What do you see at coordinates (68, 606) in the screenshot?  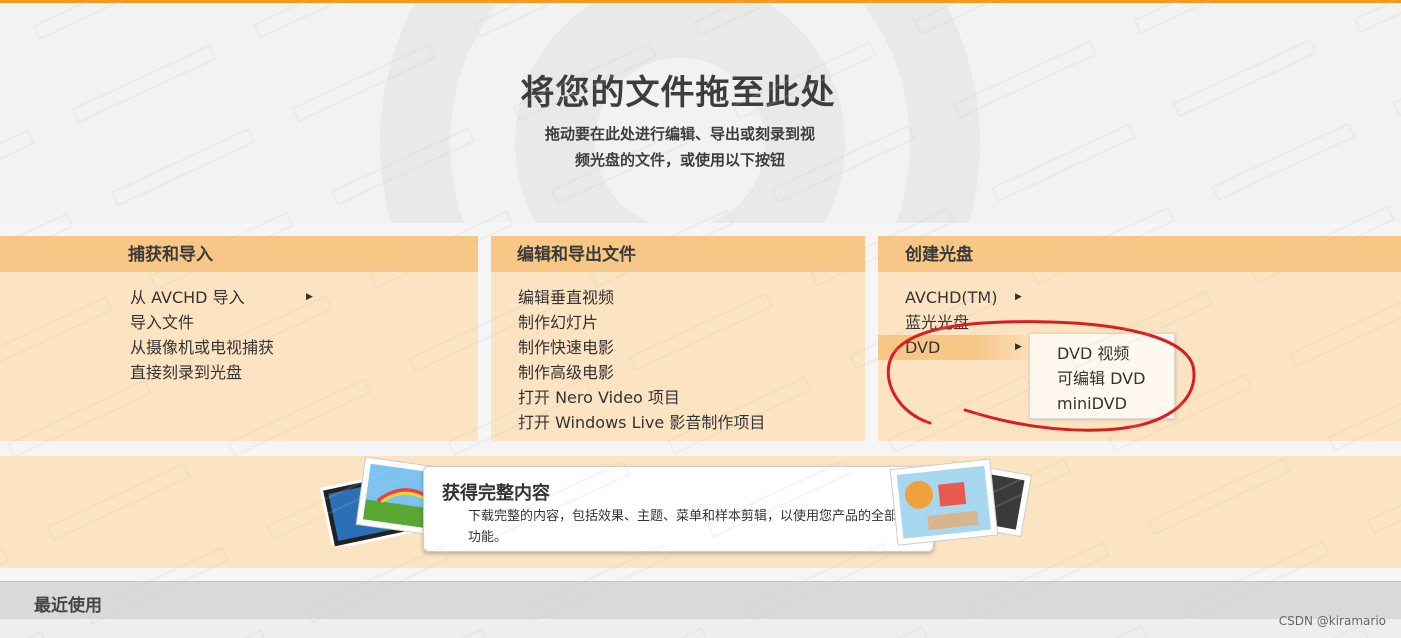 I see `recent-label: 最近使用` at bounding box center [68, 606].